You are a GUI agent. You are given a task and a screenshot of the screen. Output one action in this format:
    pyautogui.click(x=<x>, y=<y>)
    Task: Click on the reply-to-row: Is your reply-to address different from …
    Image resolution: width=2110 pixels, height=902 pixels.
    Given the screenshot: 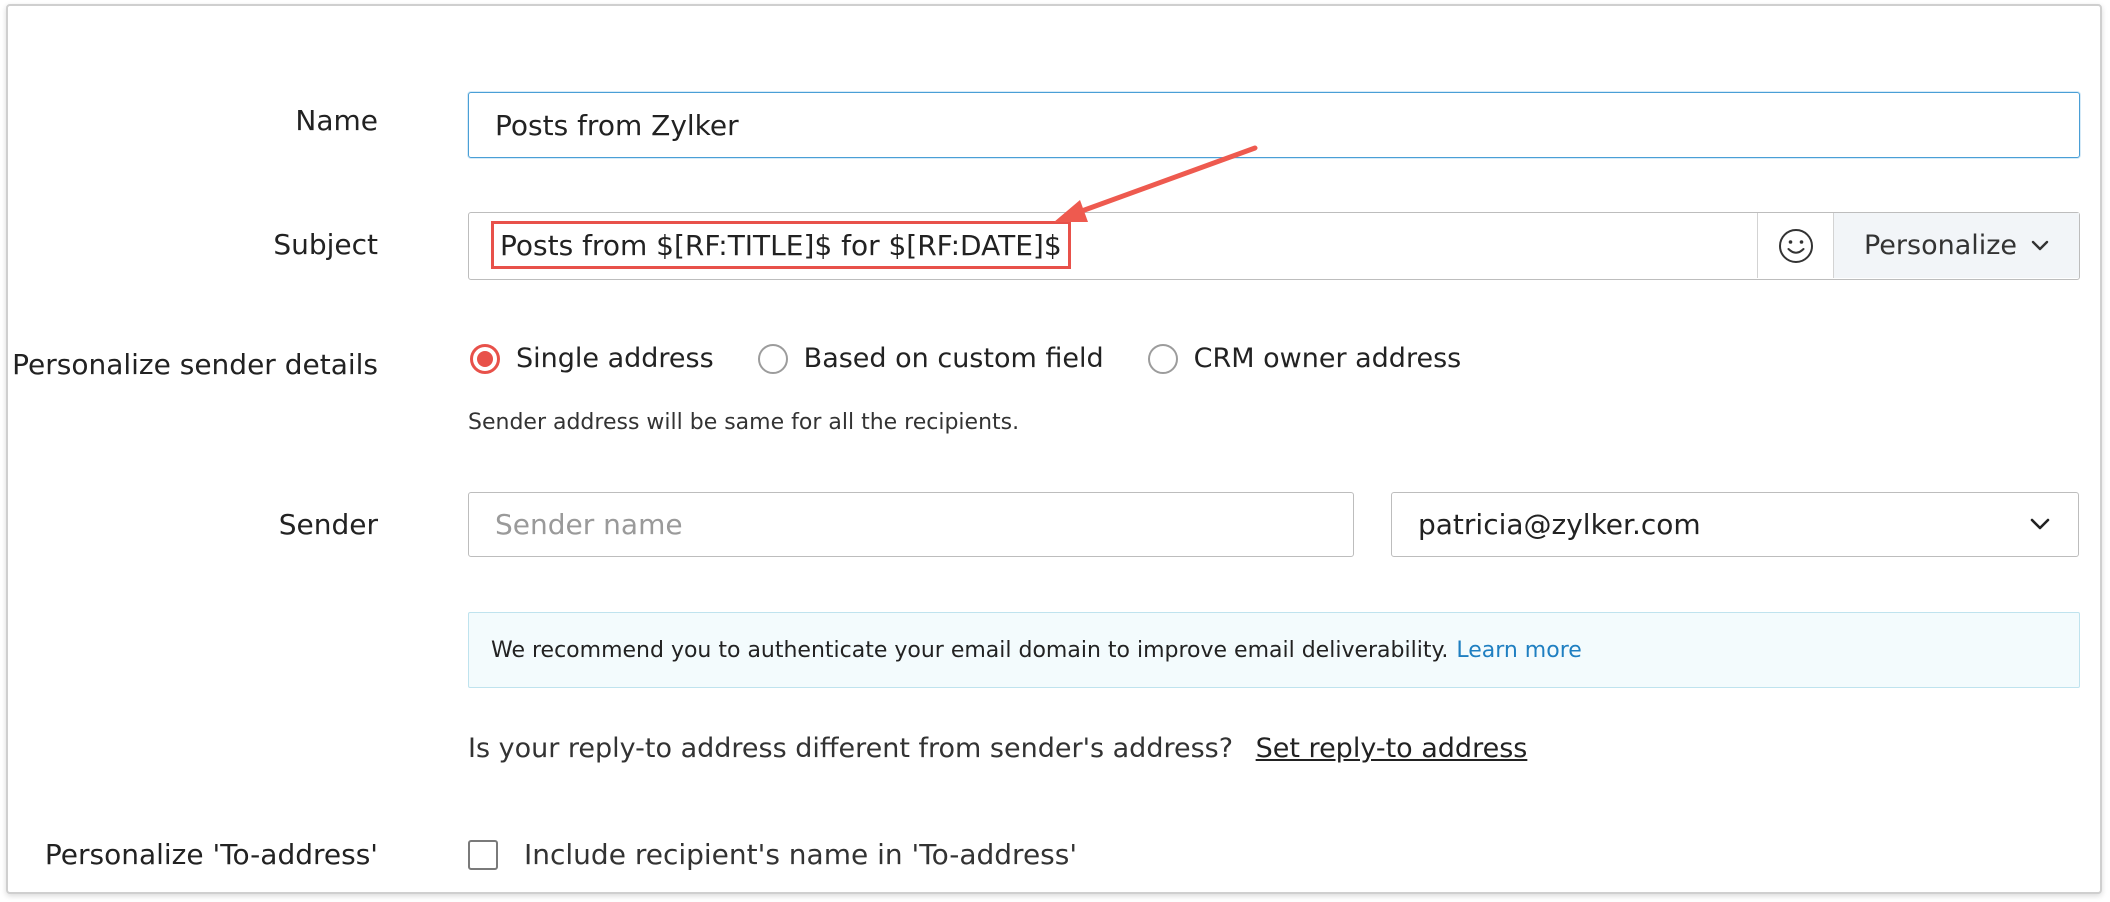 What is the action you would take?
    pyautogui.click(x=997, y=748)
    